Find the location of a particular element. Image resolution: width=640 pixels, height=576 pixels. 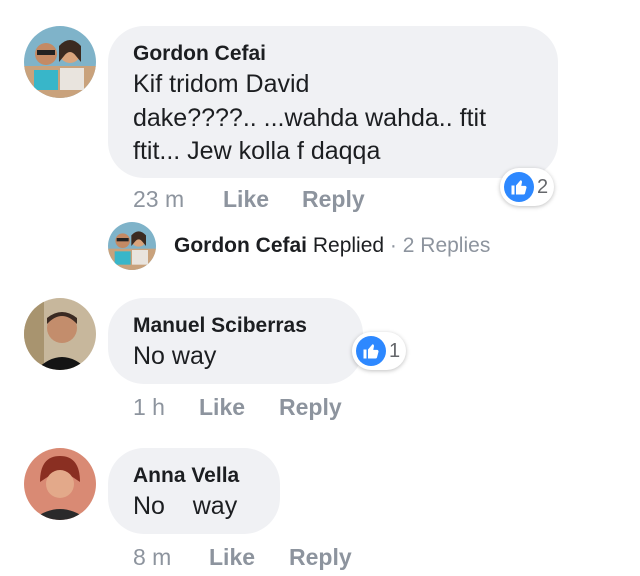

reaction-count: 2 is located at coordinates (543, 186).